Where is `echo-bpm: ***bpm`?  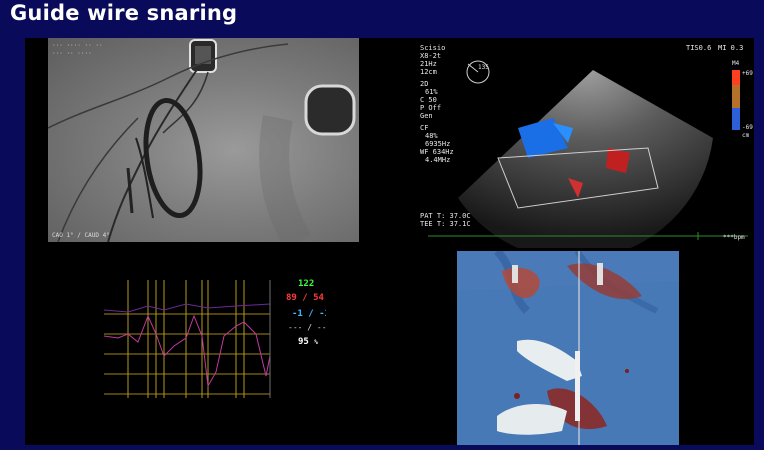
echo-bpm: ***bpm is located at coordinates (734, 237).